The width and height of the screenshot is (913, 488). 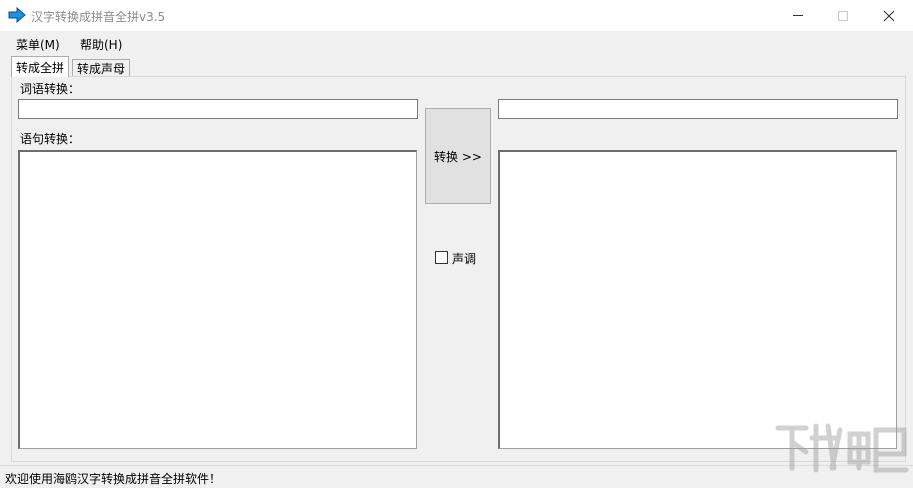 What do you see at coordinates (441, 257) in the screenshot?
I see `tone-checkbox` at bounding box center [441, 257].